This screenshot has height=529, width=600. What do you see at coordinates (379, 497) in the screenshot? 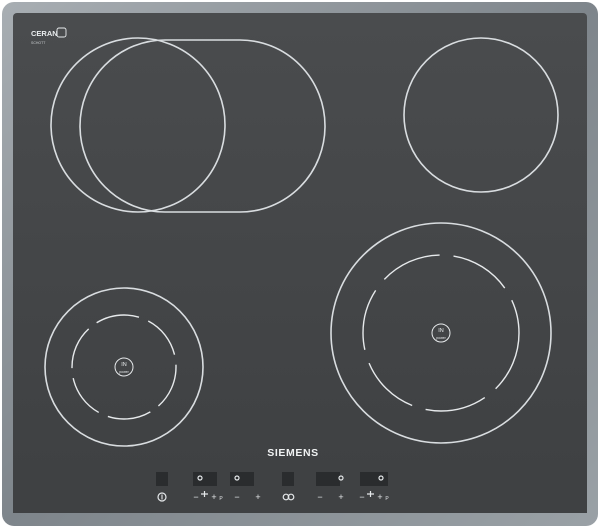
I see `zone-4-plus-button: +` at bounding box center [379, 497].